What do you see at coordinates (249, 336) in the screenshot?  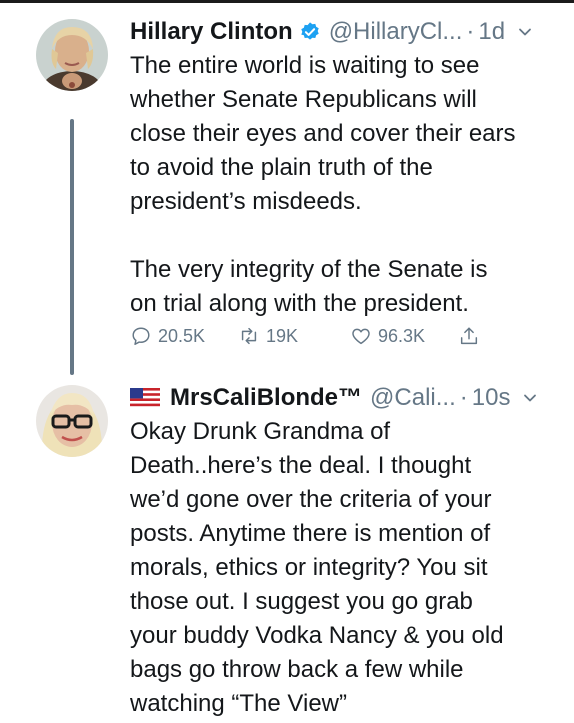 I see `retweet-icon` at bounding box center [249, 336].